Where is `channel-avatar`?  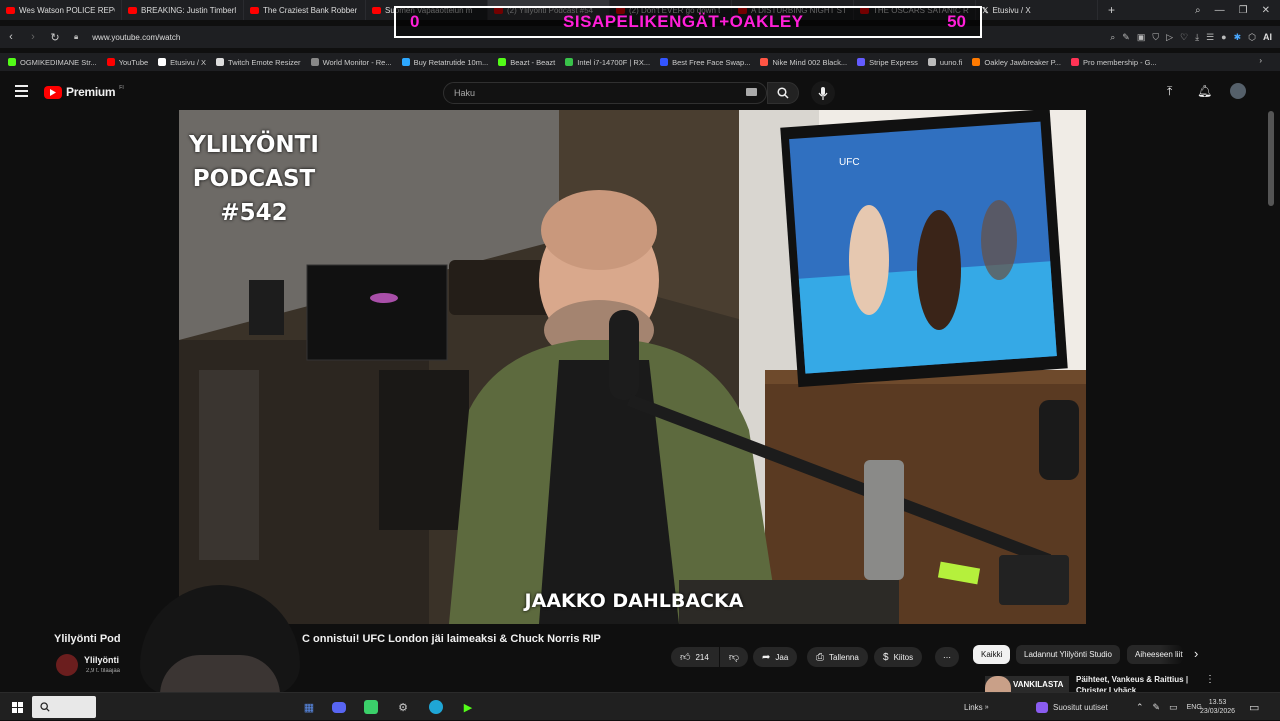 channel-avatar is located at coordinates (67, 665).